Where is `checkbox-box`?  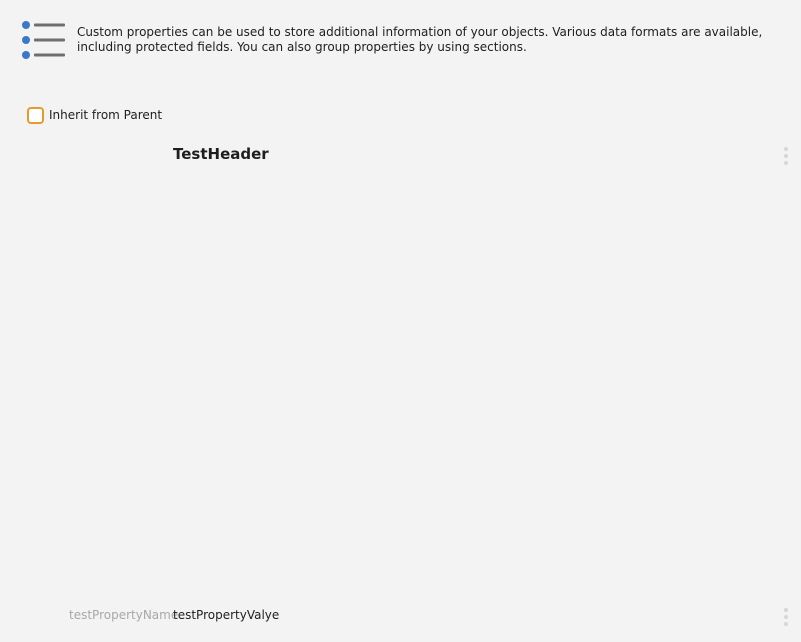 checkbox-box is located at coordinates (35, 115).